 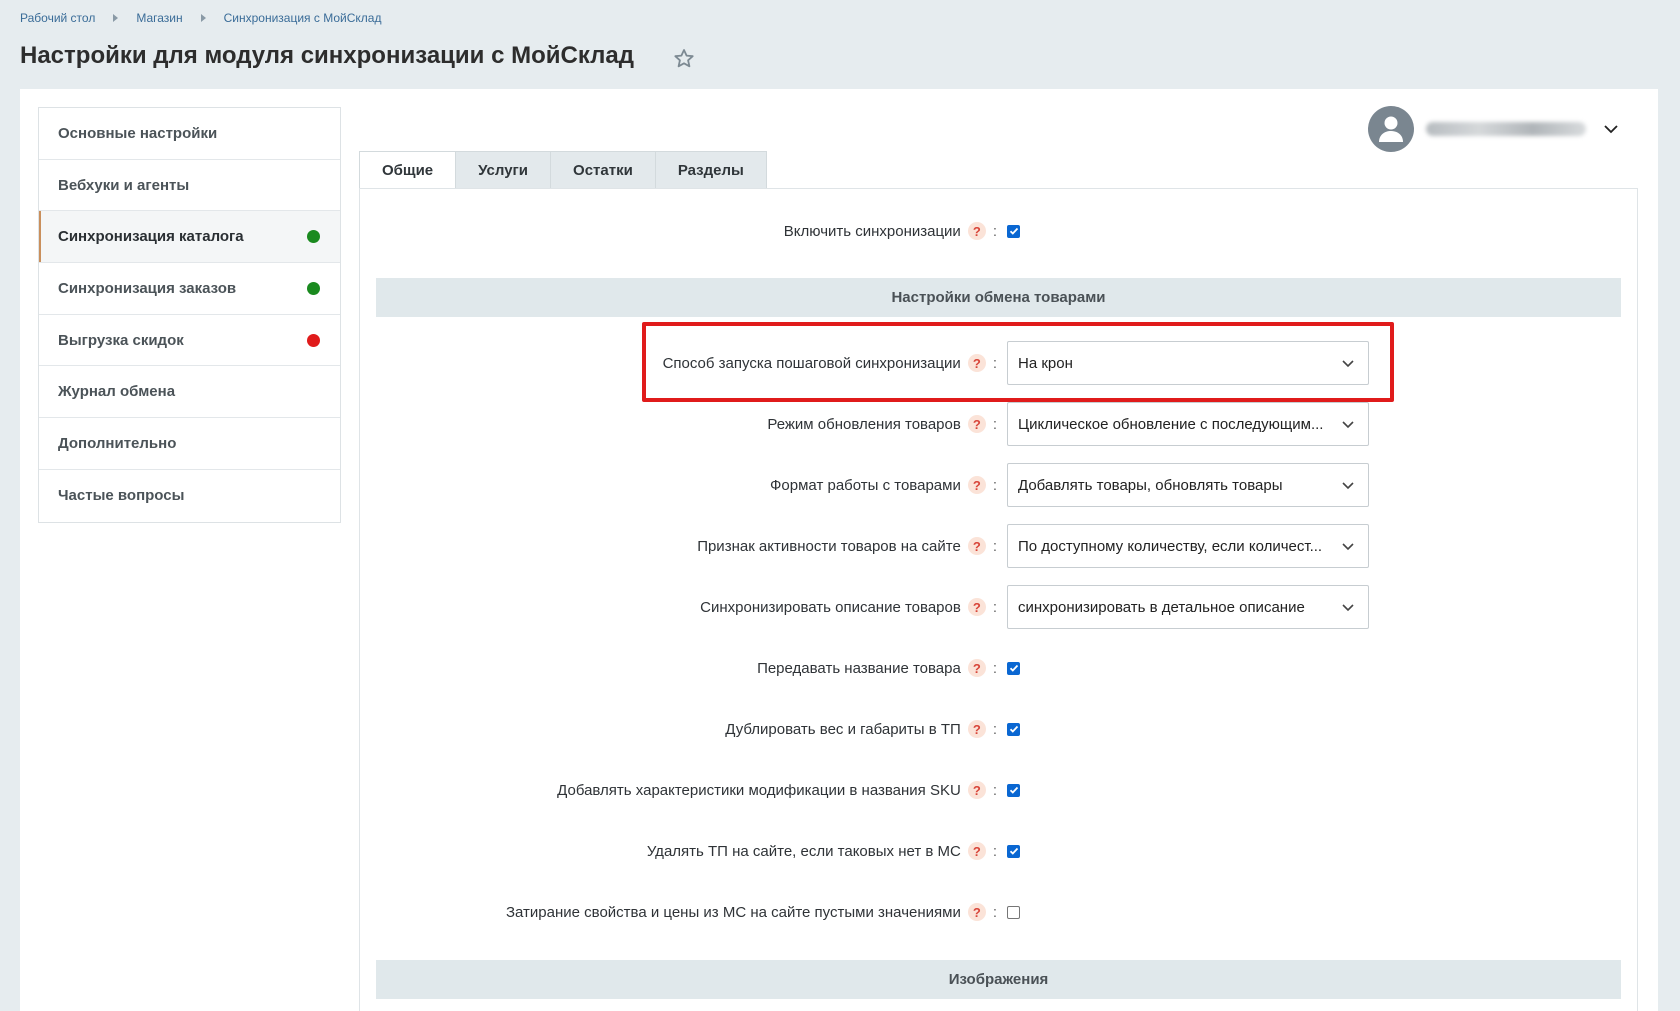 I want to click on setting-label: Дублировать вес и габариты в ТП, so click(x=843, y=729).